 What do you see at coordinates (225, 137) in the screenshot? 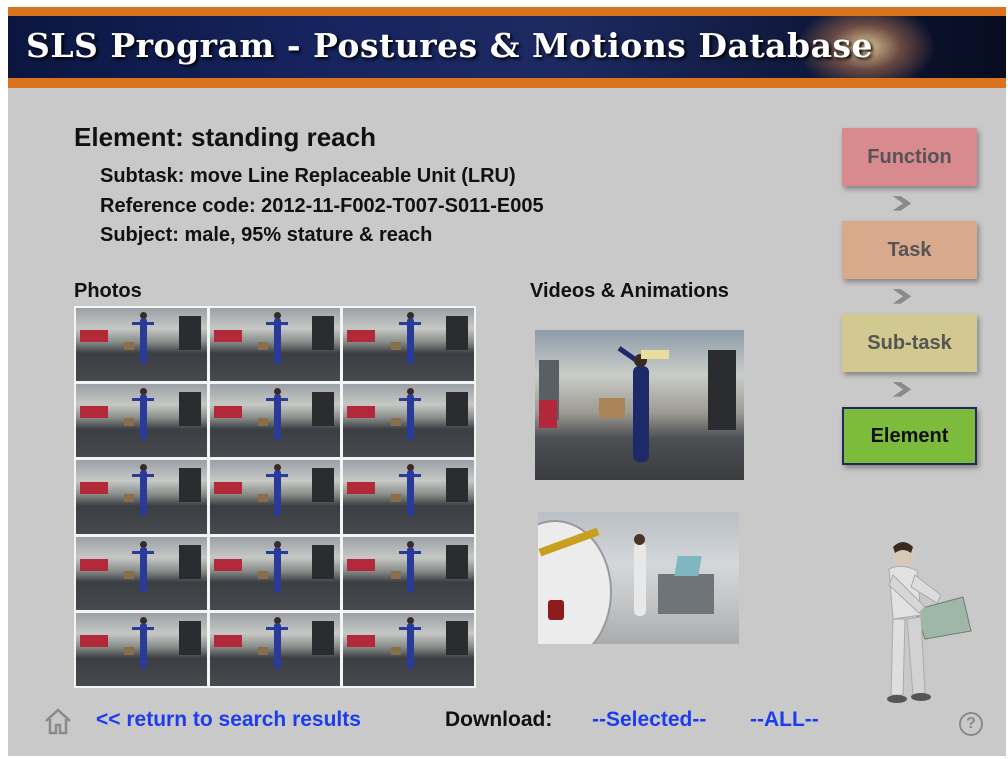
I see `element-title: Element: standing reach` at bounding box center [225, 137].